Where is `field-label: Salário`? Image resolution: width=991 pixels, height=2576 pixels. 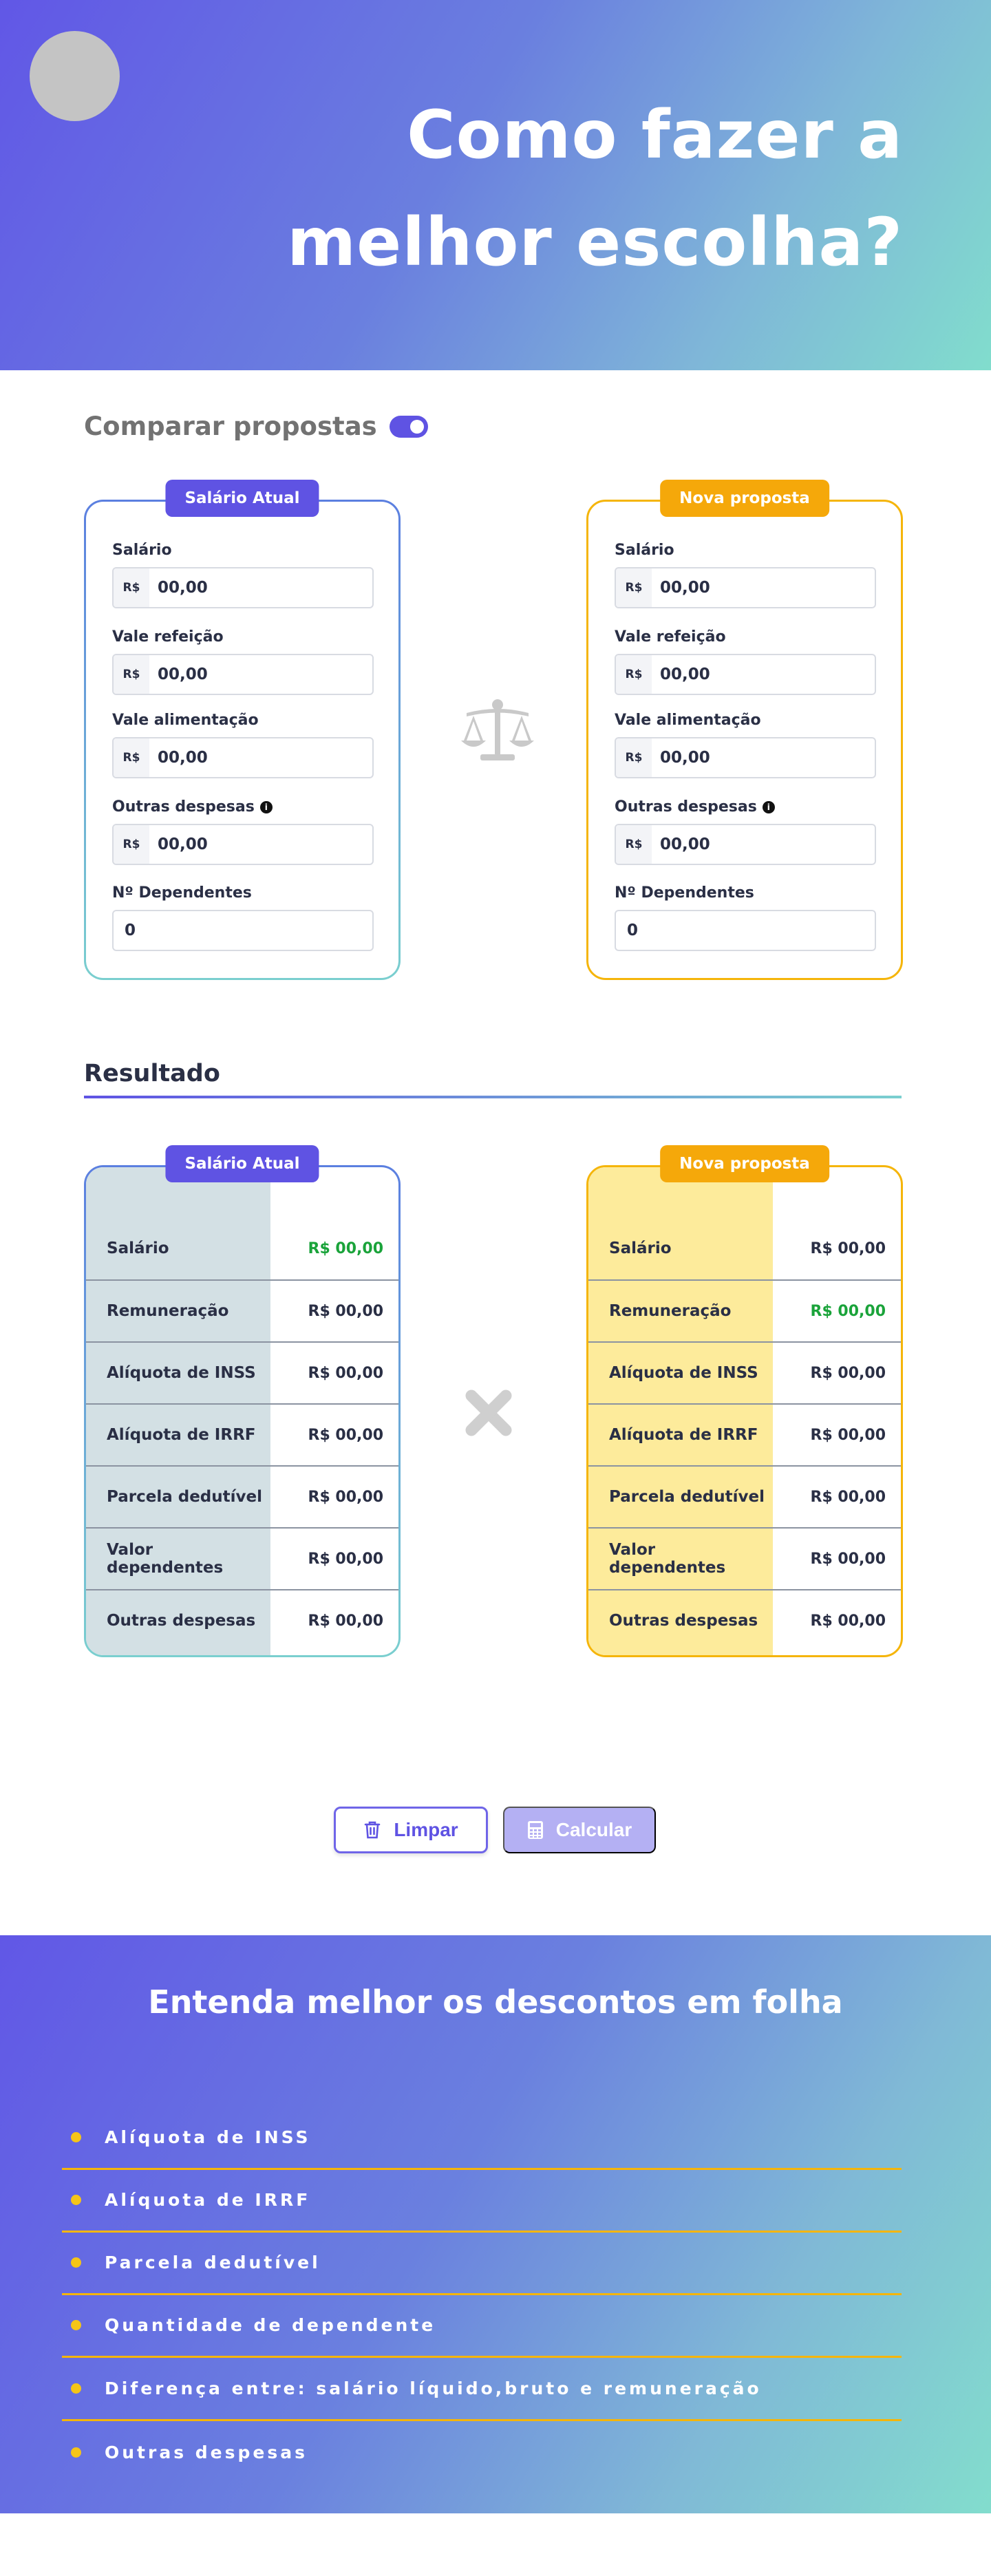
field-label: Salário is located at coordinates (142, 550).